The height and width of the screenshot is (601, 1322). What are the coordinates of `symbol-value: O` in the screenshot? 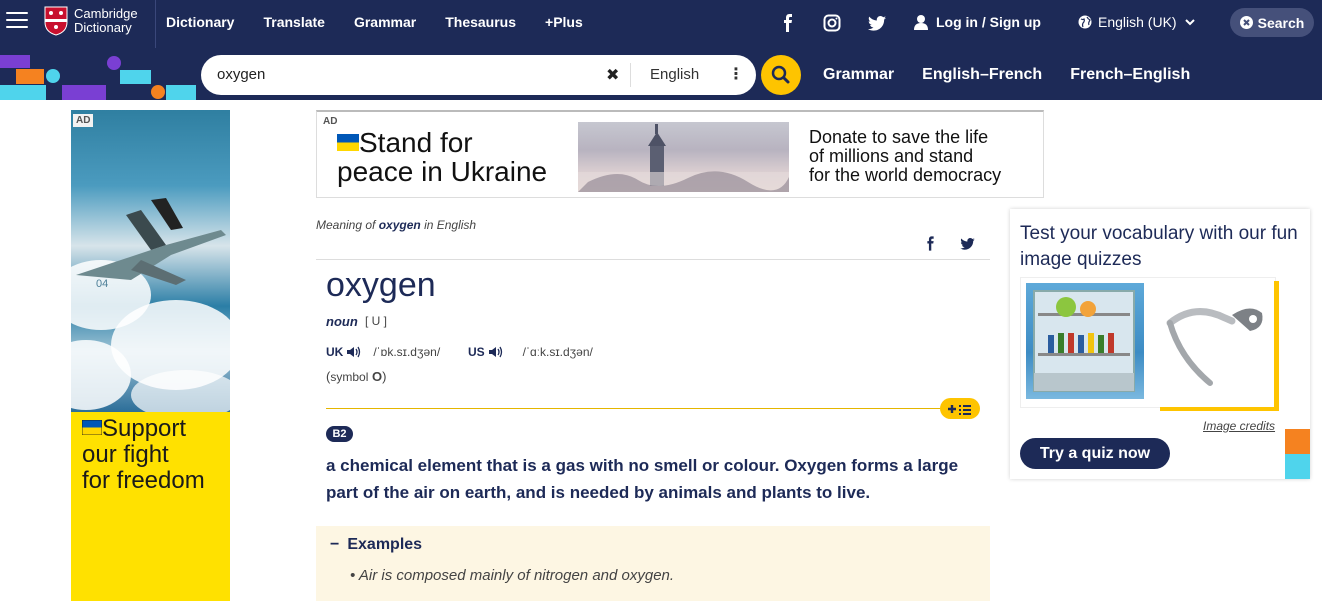 It's located at (377, 376).